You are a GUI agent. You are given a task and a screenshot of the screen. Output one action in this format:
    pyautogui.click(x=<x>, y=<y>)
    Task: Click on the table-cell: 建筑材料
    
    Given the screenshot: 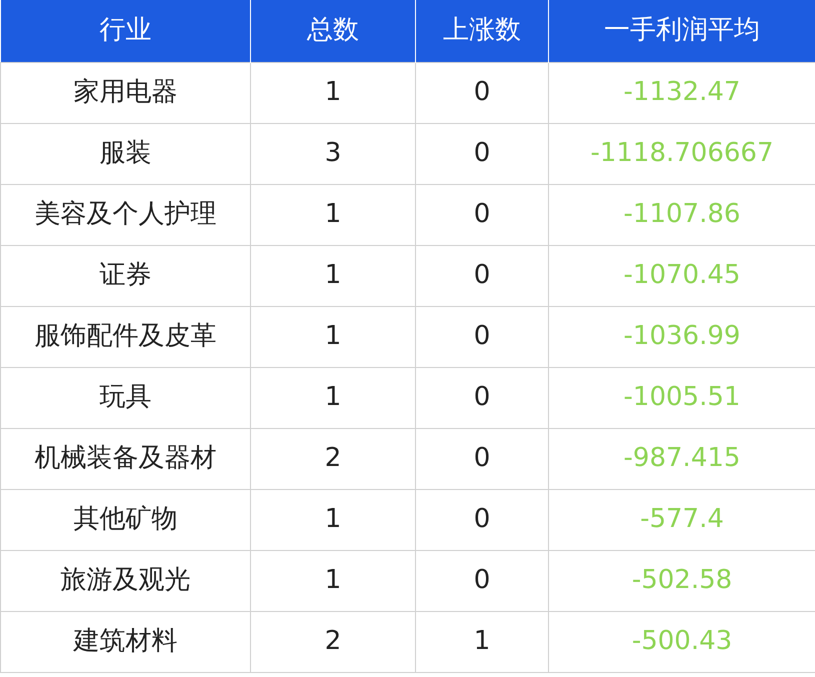 What is the action you would take?
    pyautogui.click(x=125, y=641)
    